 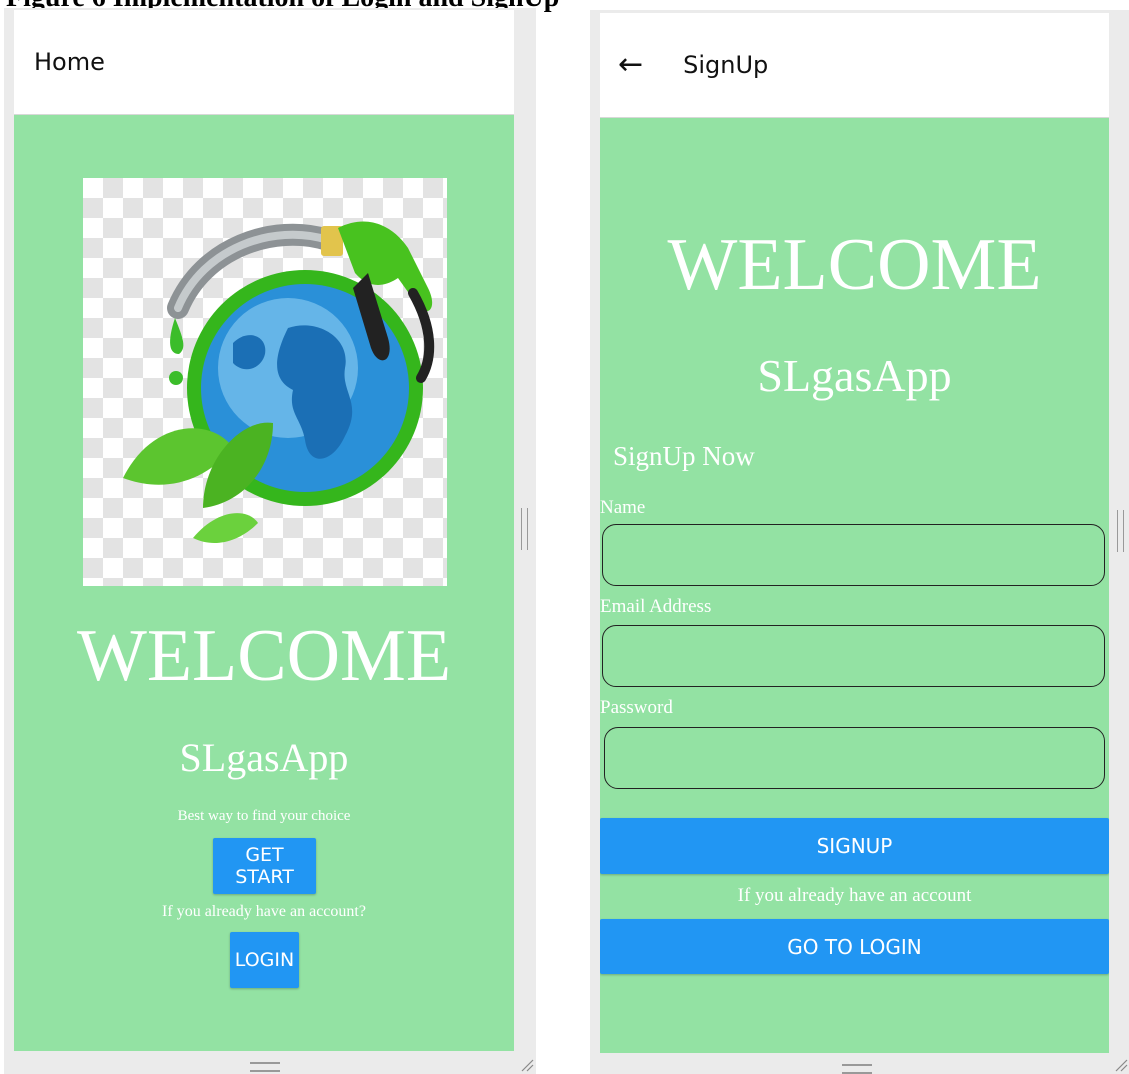 What do you see at coordinates (854, 758) in the screenshot?
I see `password-field` at bounding box center [854, 758].